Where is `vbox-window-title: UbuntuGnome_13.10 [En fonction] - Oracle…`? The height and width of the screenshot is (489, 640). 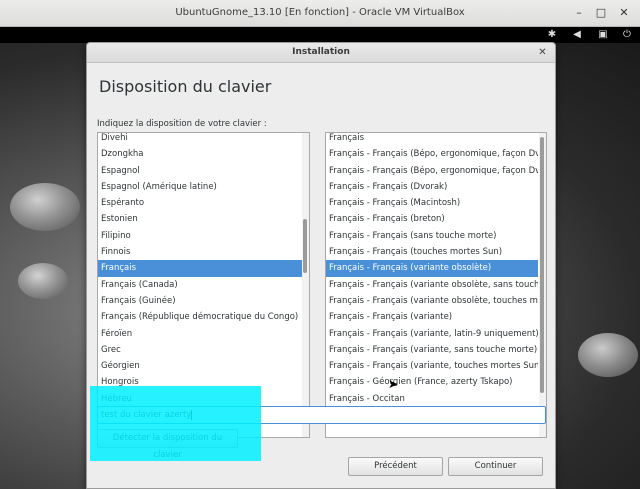 vbox-window-title: UbuntuGnome_13.10 [En fonction] - Oracle… is located at coordinates (320, 12).